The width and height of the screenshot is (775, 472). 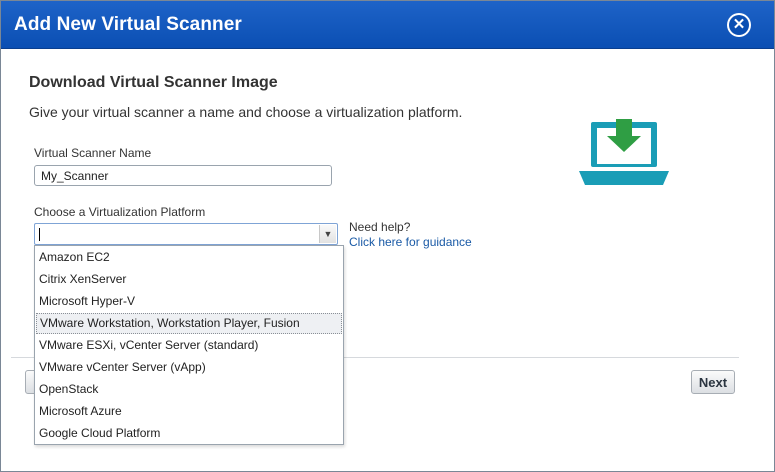 What do you see at coordinates (189, 279) in the screenshot?
I see `platform-option: Citrix XenServer` at bounding box center [189, 279].